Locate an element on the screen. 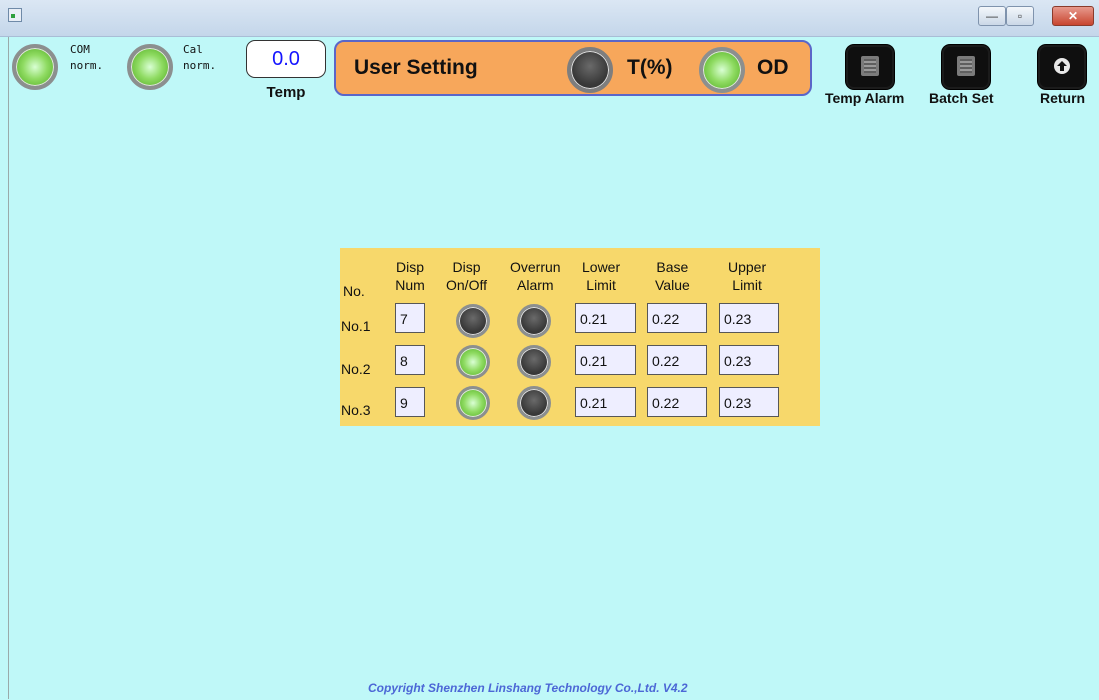  t-percent-label: T(%) is located at coordinates (650, 67).